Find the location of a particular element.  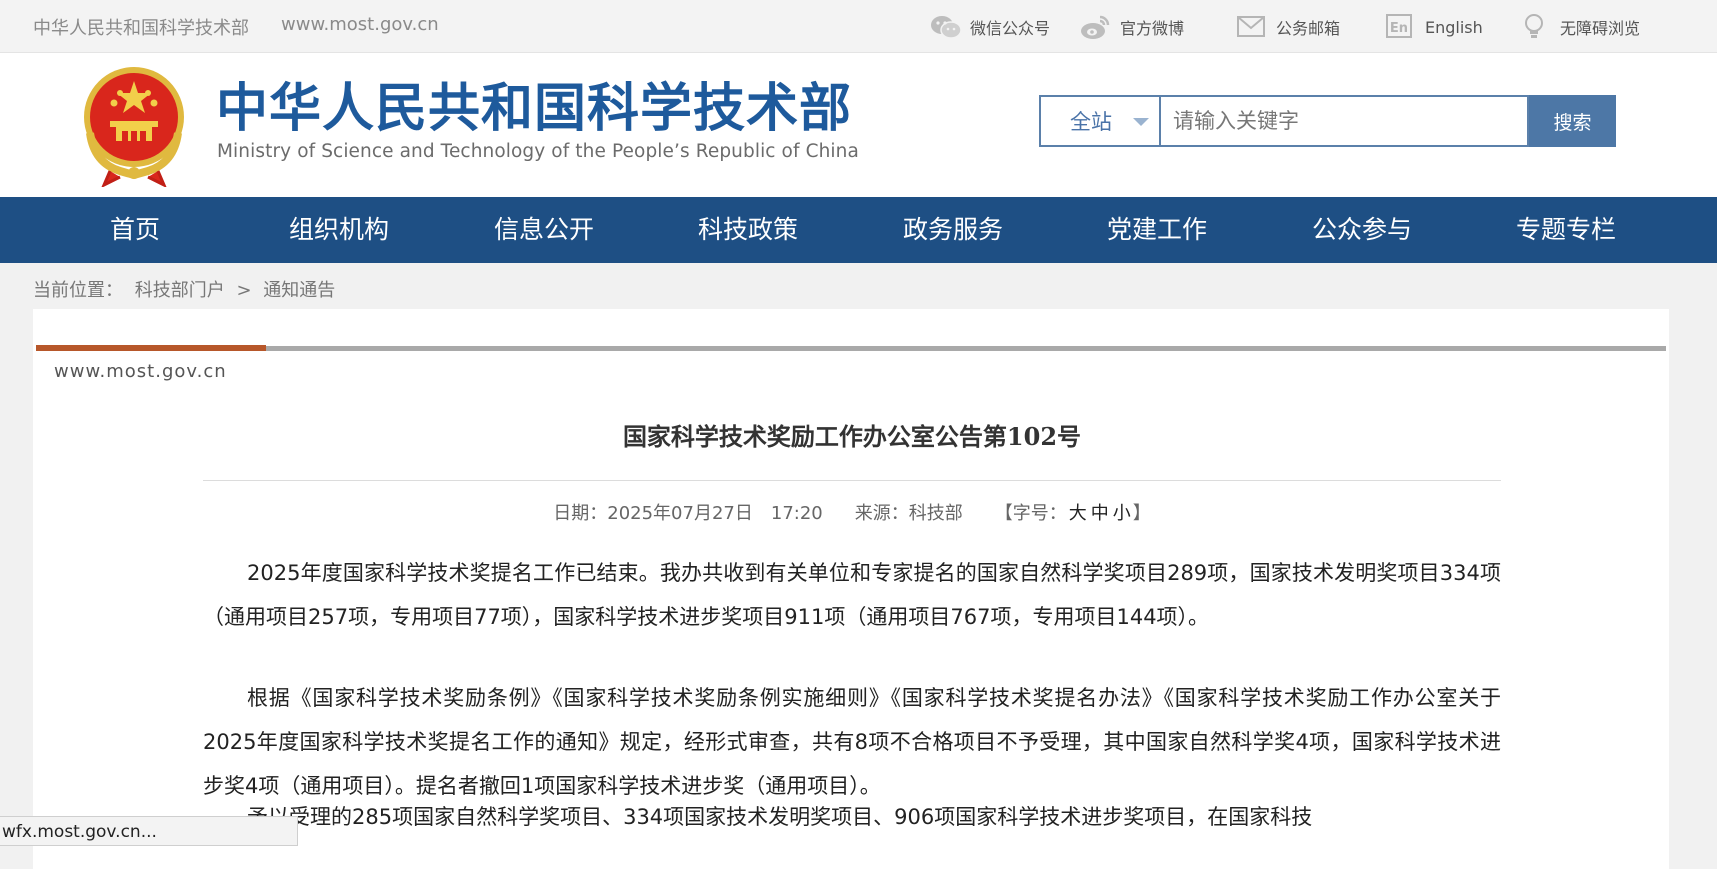

nav-item-party: 党建工作 is located at coordinates (1157, 230).